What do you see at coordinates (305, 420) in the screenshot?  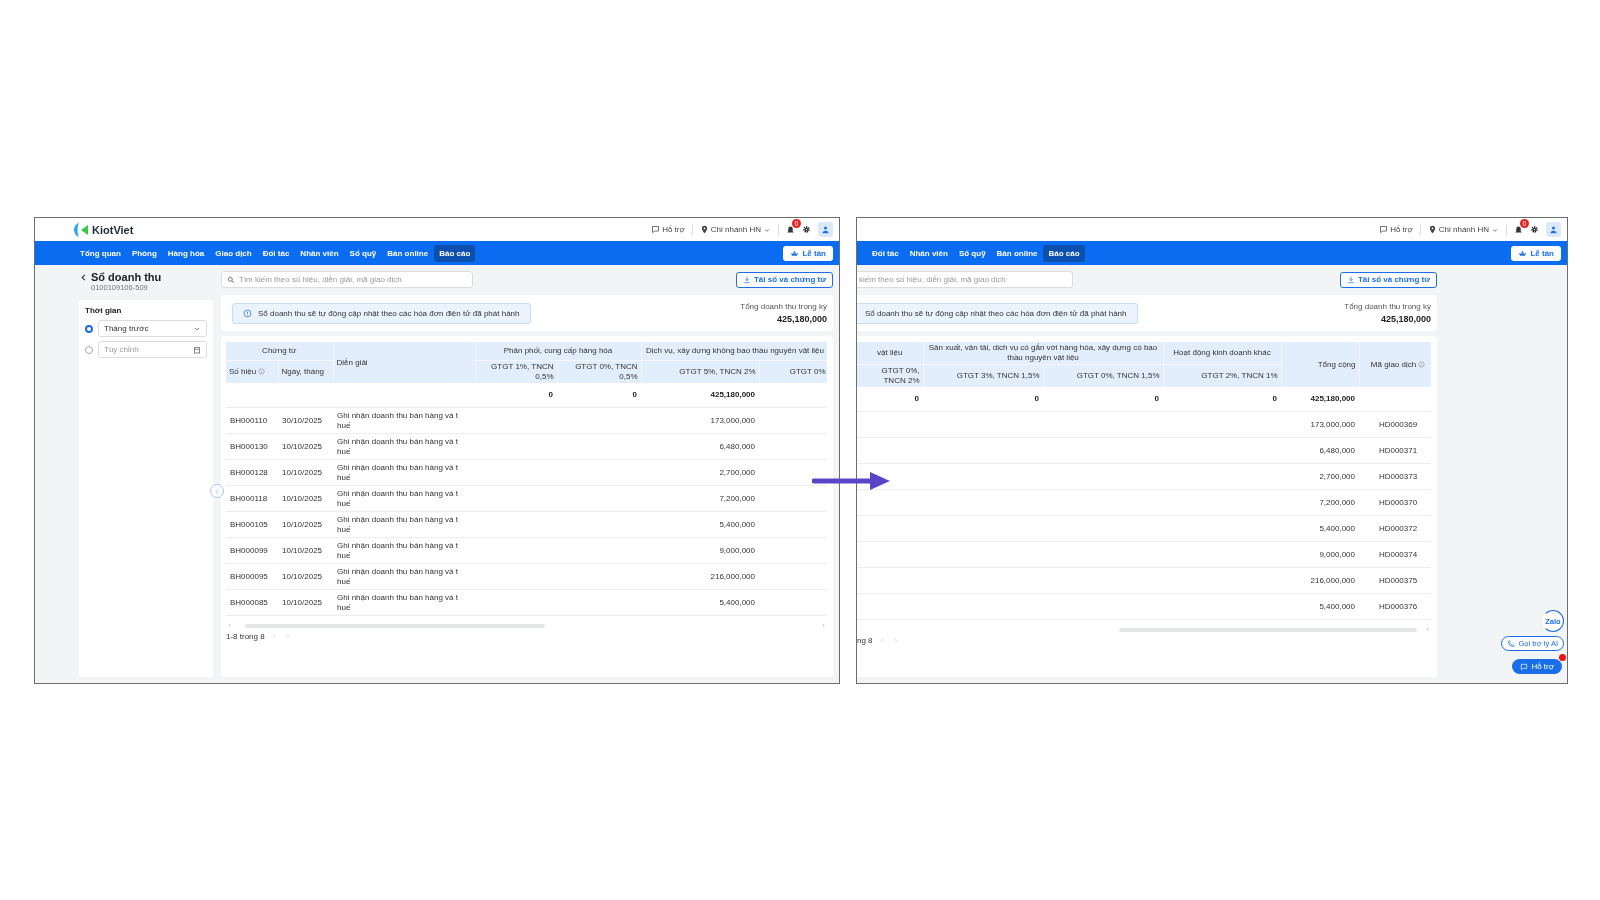 I see `table-cell: 30/10/2025` at bounding box center [305, 420].